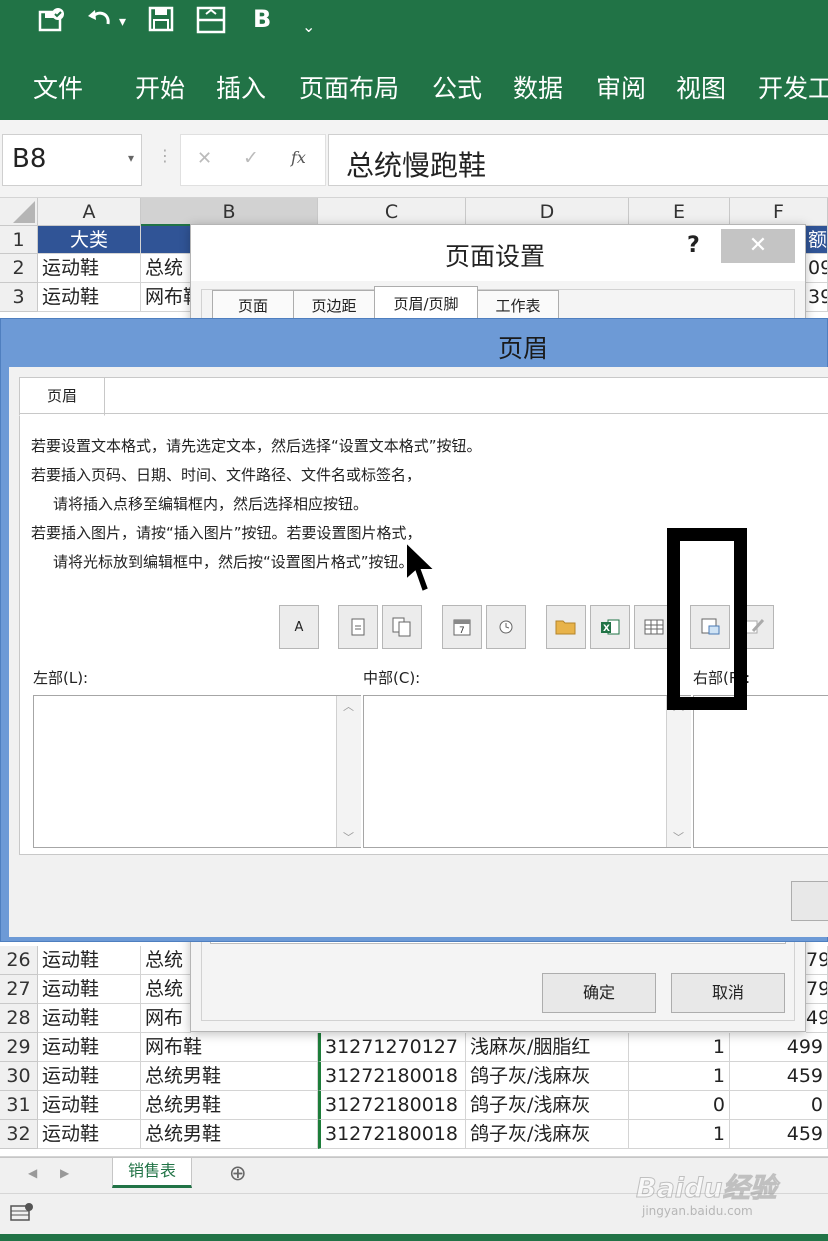 The image size is (828, 1241). Describe the element at coordinates (392, 1047) in the screenshot. I see `cell-c: 31271270127` at that location.